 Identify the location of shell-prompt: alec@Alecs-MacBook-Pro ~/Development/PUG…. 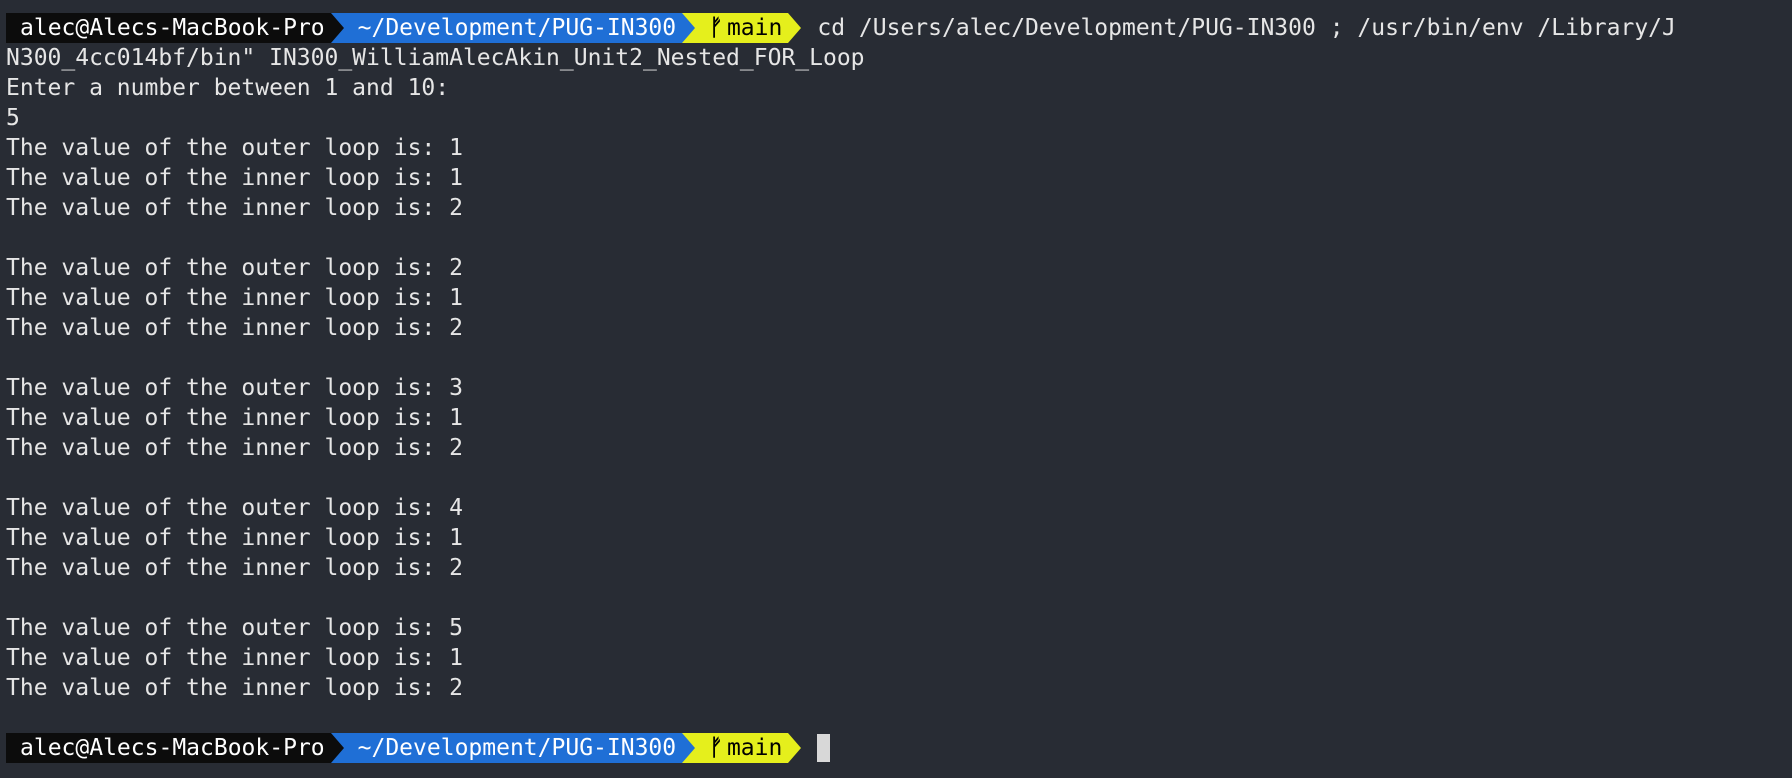
(896, 28).